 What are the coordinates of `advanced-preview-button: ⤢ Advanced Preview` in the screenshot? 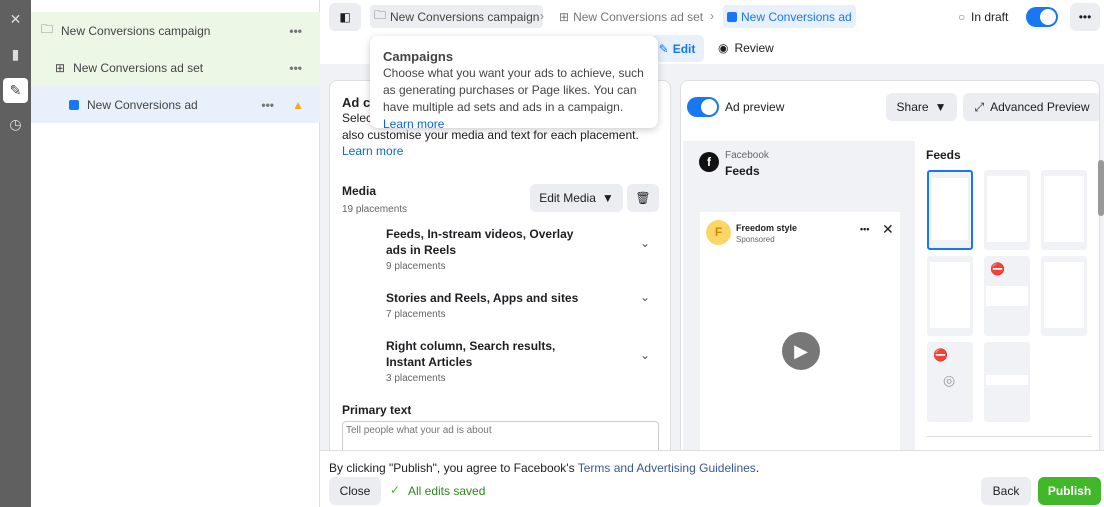 It's located at (1031, 107).